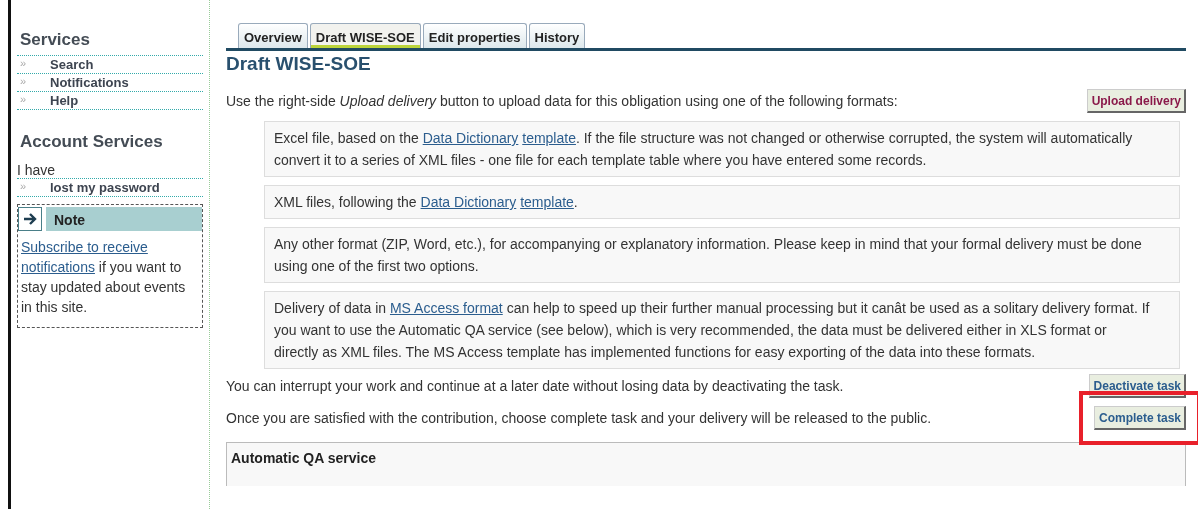  Describe the element at coordinates (557, 35) in the screenshot. I see `tab: History` at that location.